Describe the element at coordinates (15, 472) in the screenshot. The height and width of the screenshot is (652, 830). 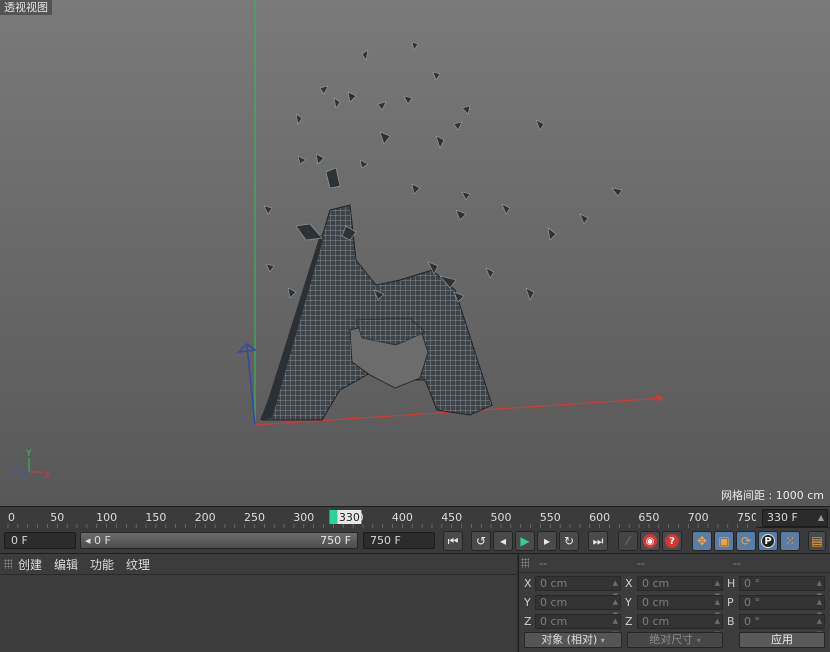
I see `gizmo-z-label: Z` at that location.